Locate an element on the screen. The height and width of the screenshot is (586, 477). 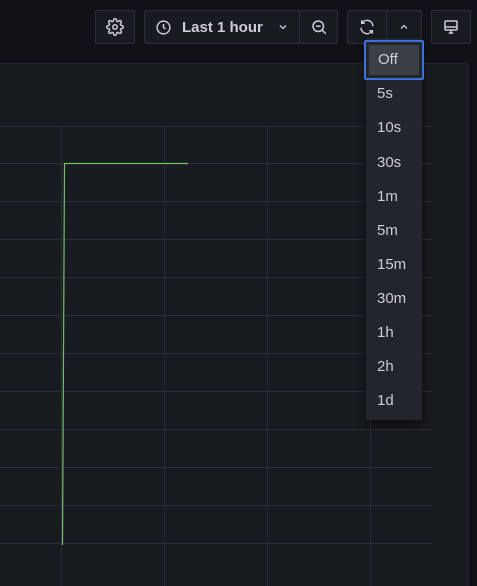
refresh-option-1m: 1m is located at coordinates (394, 197).